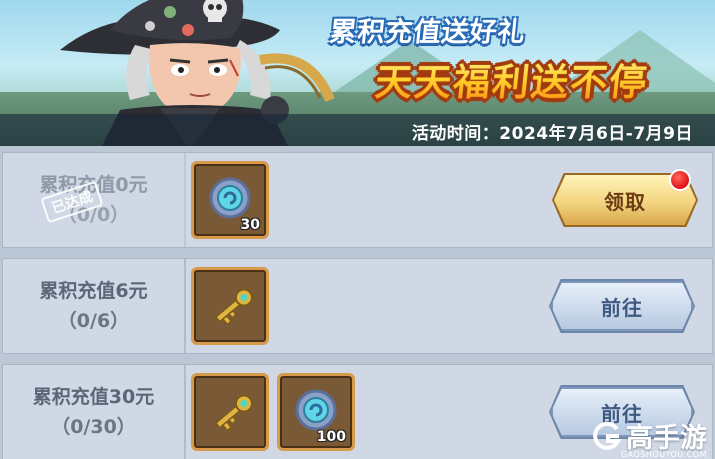  I want to click on requirement-text: 累积充值30元, so click(93, 397).